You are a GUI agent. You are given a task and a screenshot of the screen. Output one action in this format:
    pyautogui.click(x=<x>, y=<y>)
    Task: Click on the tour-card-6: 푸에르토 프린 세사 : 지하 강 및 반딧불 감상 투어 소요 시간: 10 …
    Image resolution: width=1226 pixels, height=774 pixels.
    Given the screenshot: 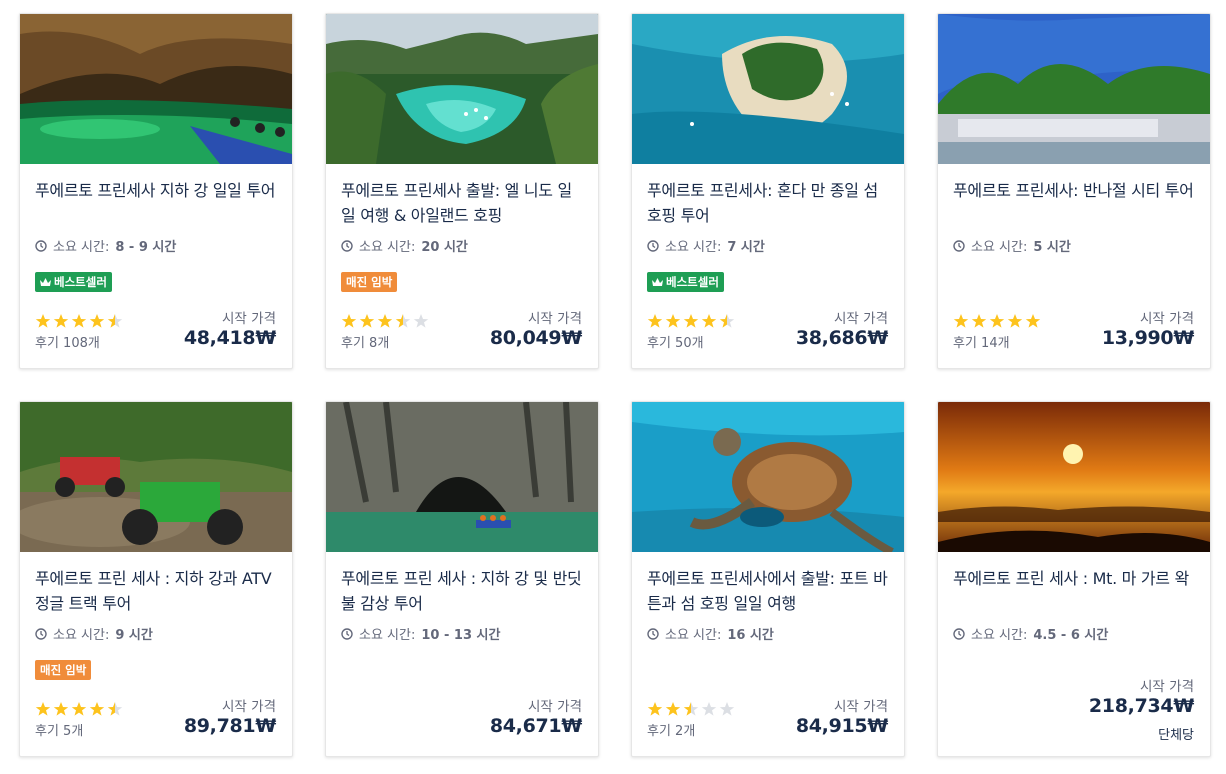 What is the action you would take?
    pyautogui.click(x=462, y=579)
    